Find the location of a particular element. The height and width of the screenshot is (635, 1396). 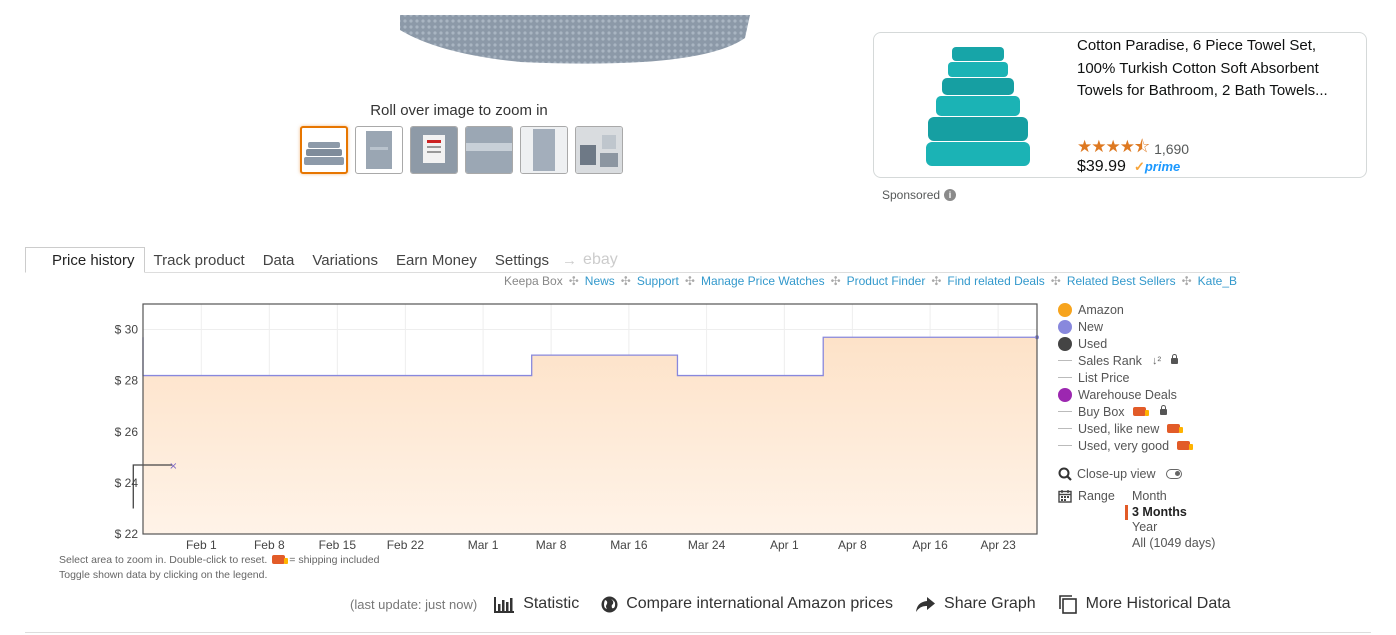

share-label: Share Graph is located at coordinates (990, 603).